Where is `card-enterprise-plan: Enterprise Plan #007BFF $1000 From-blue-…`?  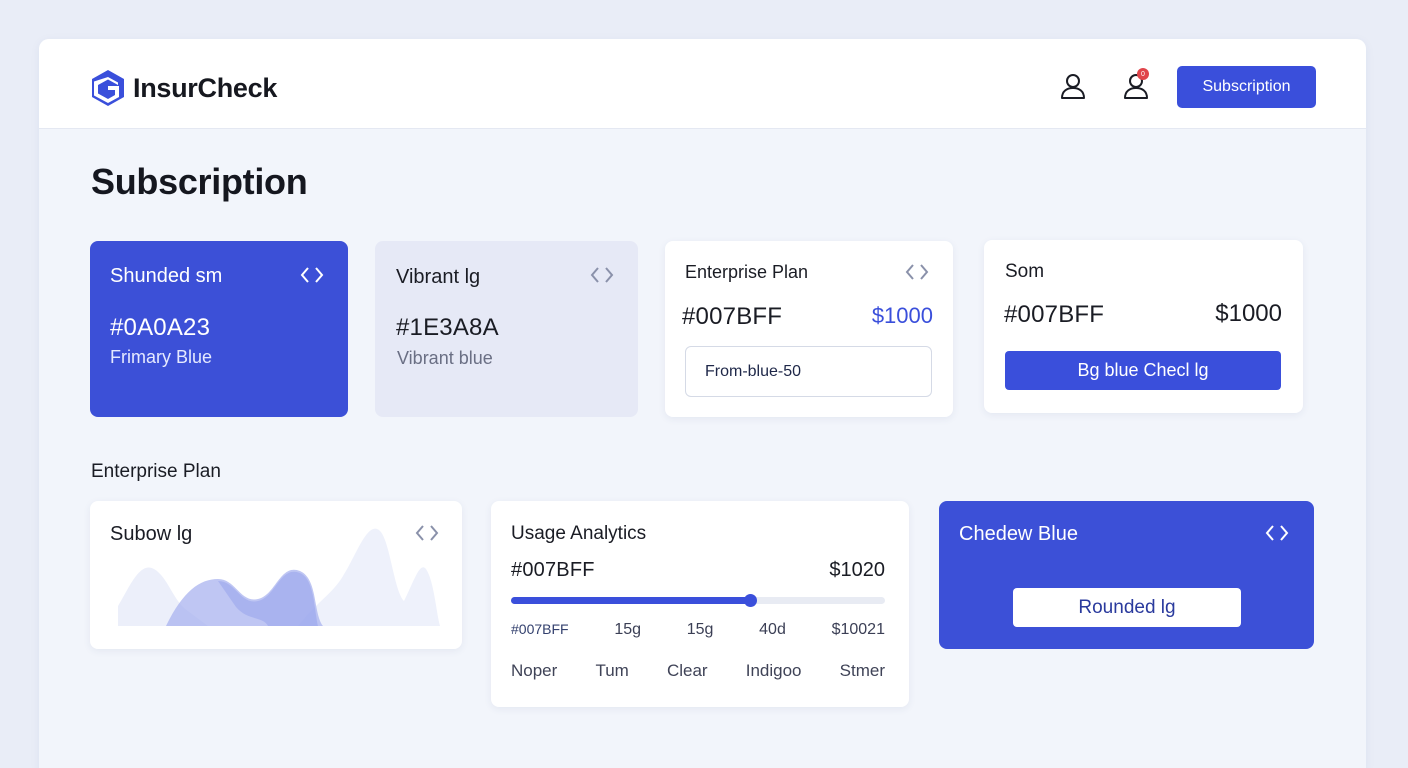 card-enterprise-plan: Enterprise Plan #007BFF $1000 From-blue-… is located at coordinates (809, 329).